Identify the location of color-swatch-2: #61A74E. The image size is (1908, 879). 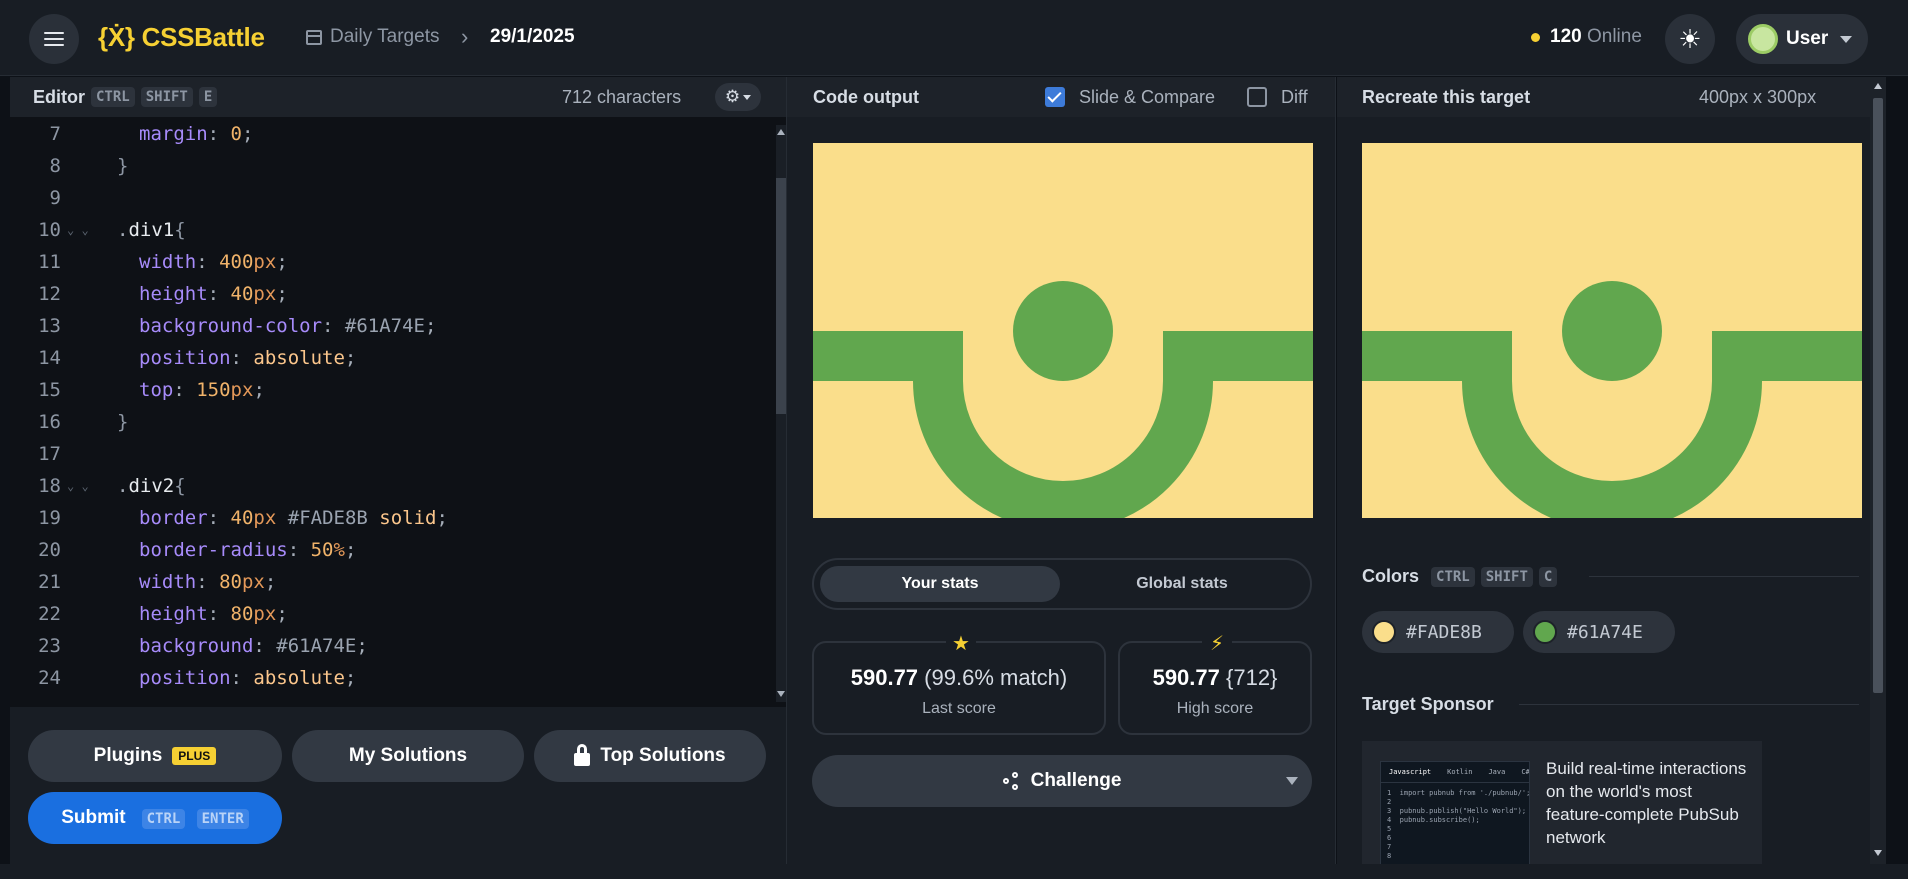
(1599, 632).